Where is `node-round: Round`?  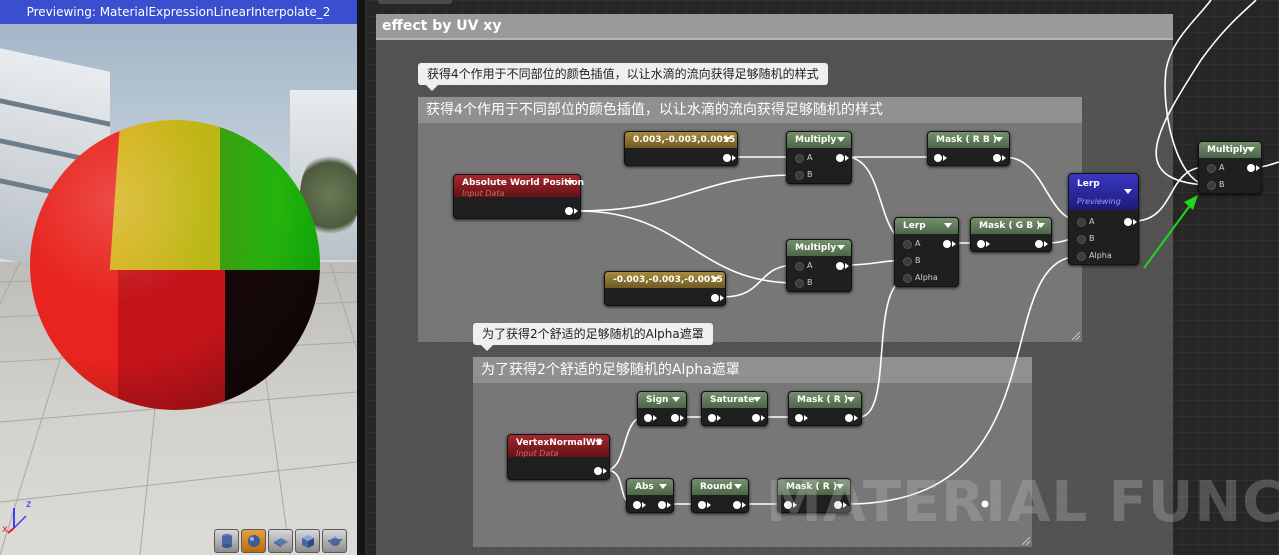
node-round: Round is located at coordinates (720, 495).